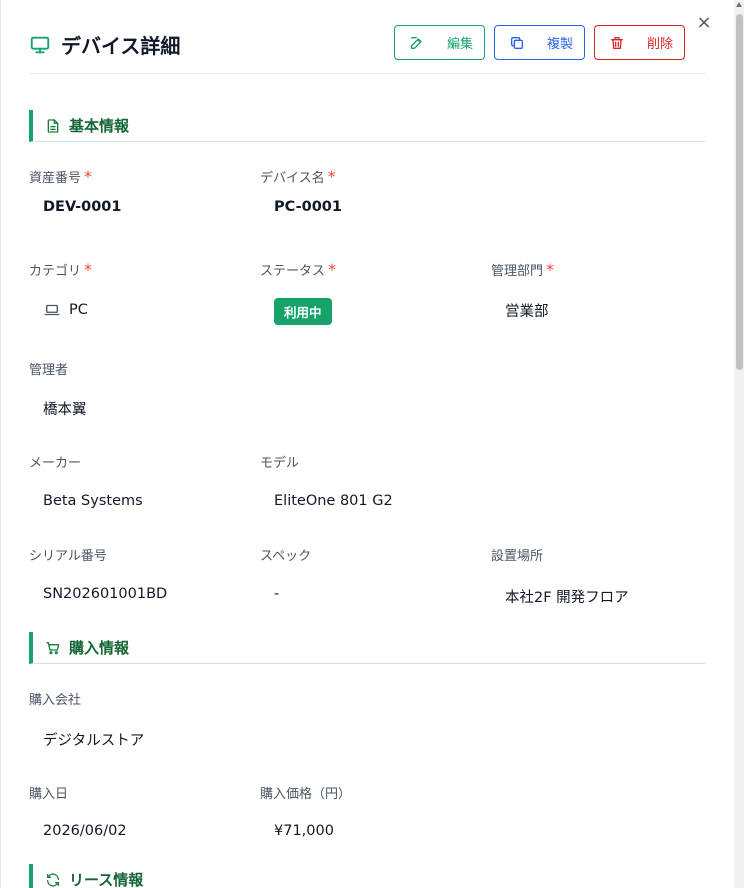 The width and height of the screenshot is (744, 888). Describe the element at coordinates (55, 700) in the screenshot. I see `field-label: 購入会社` at that location.